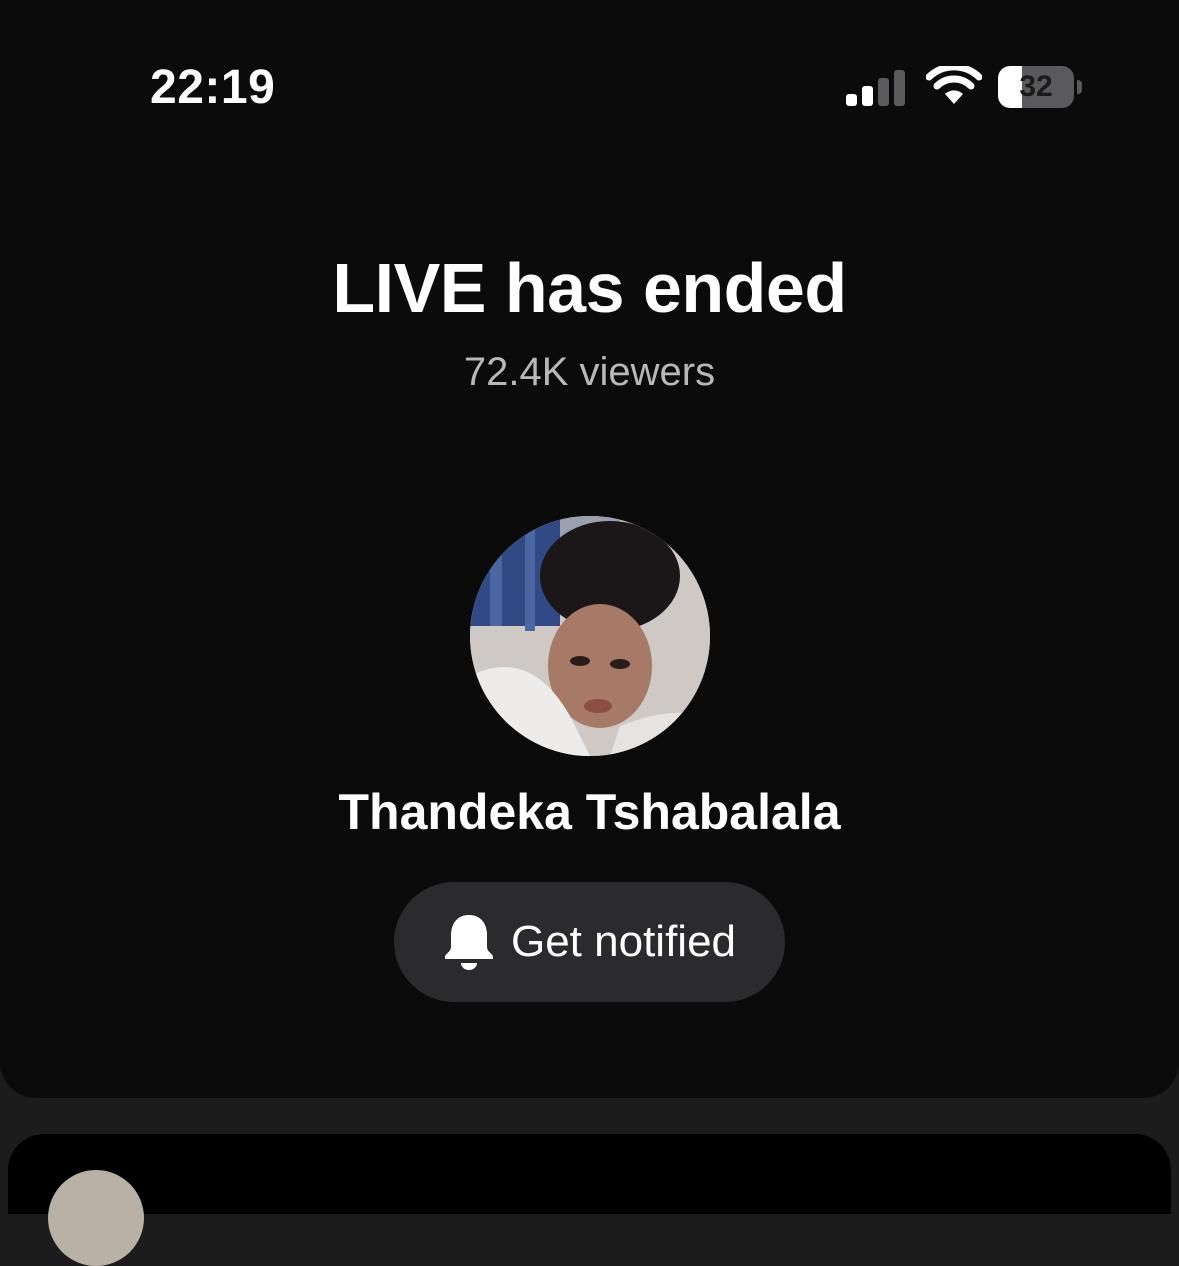 This screenshot has height=1266, width=1179. Describe the element at coordinates (623, 941) in the screenshot. I see `get-notified-label: Get notified` at that location.